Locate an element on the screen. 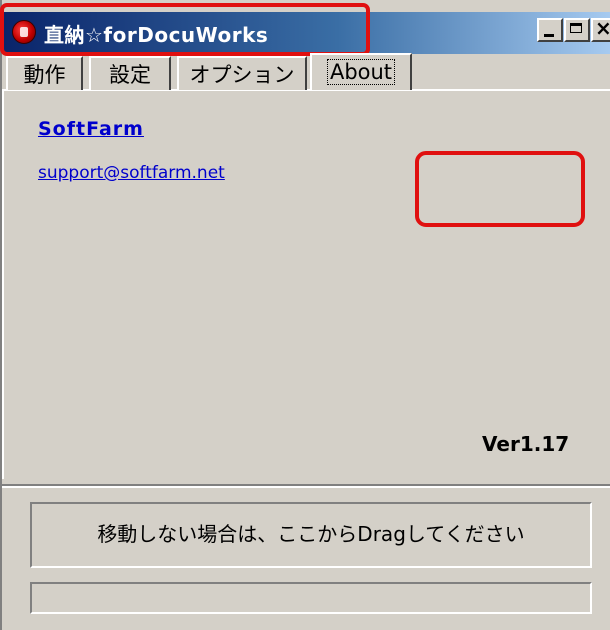  app-logo-icon is located at coordinates (24, 32).